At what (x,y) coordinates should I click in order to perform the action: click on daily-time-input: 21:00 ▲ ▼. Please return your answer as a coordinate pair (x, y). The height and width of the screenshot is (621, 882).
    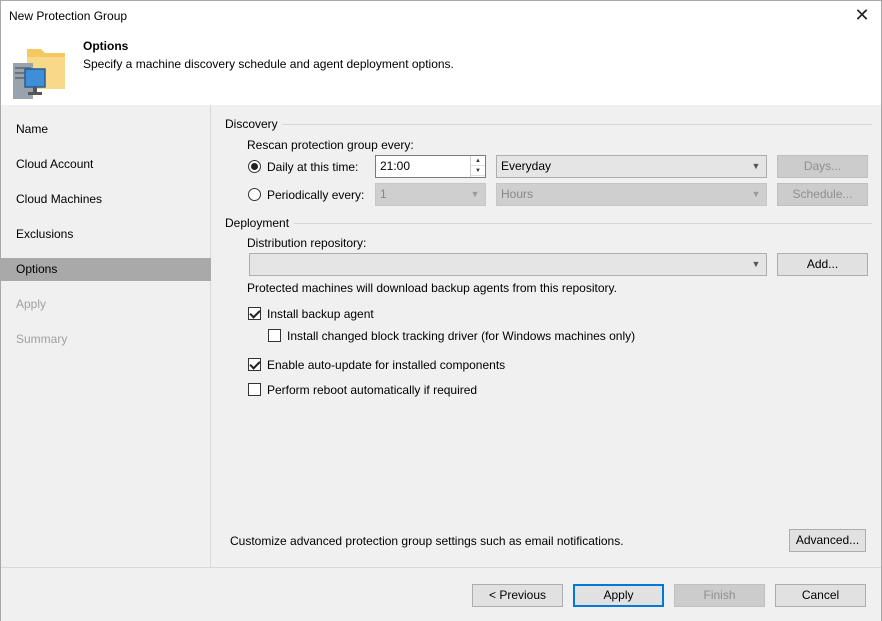
    Looking at the image, I should click on (430, 166).